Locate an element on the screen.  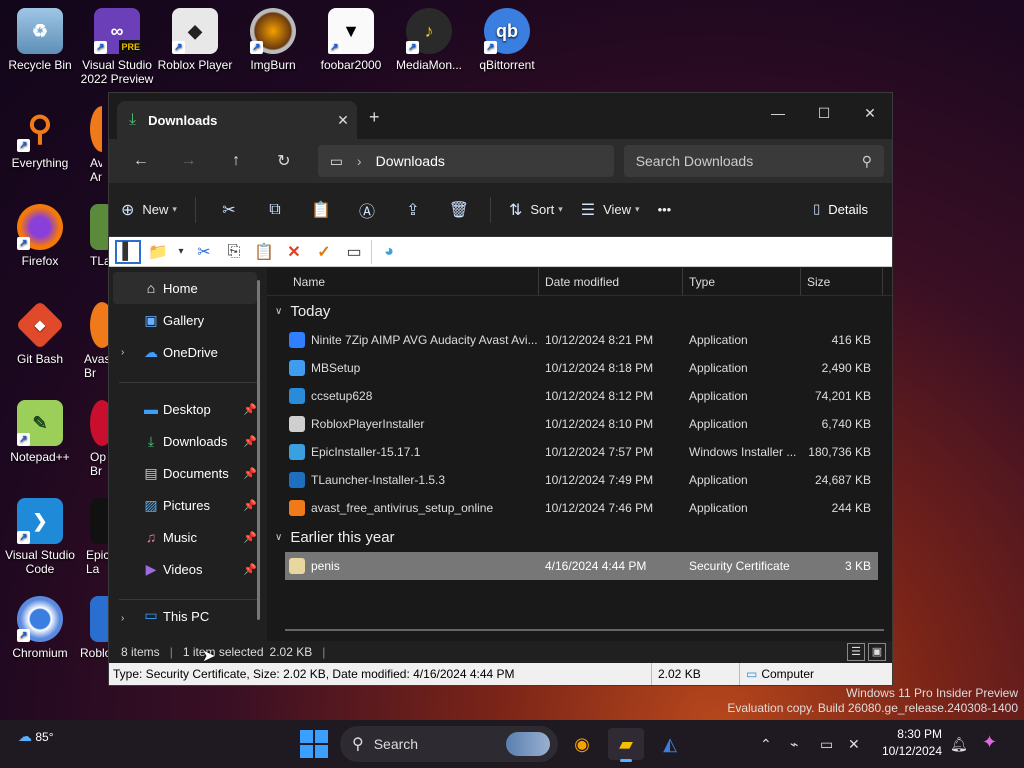
delete-button: 🗑 is located at coordinates (459, 210).